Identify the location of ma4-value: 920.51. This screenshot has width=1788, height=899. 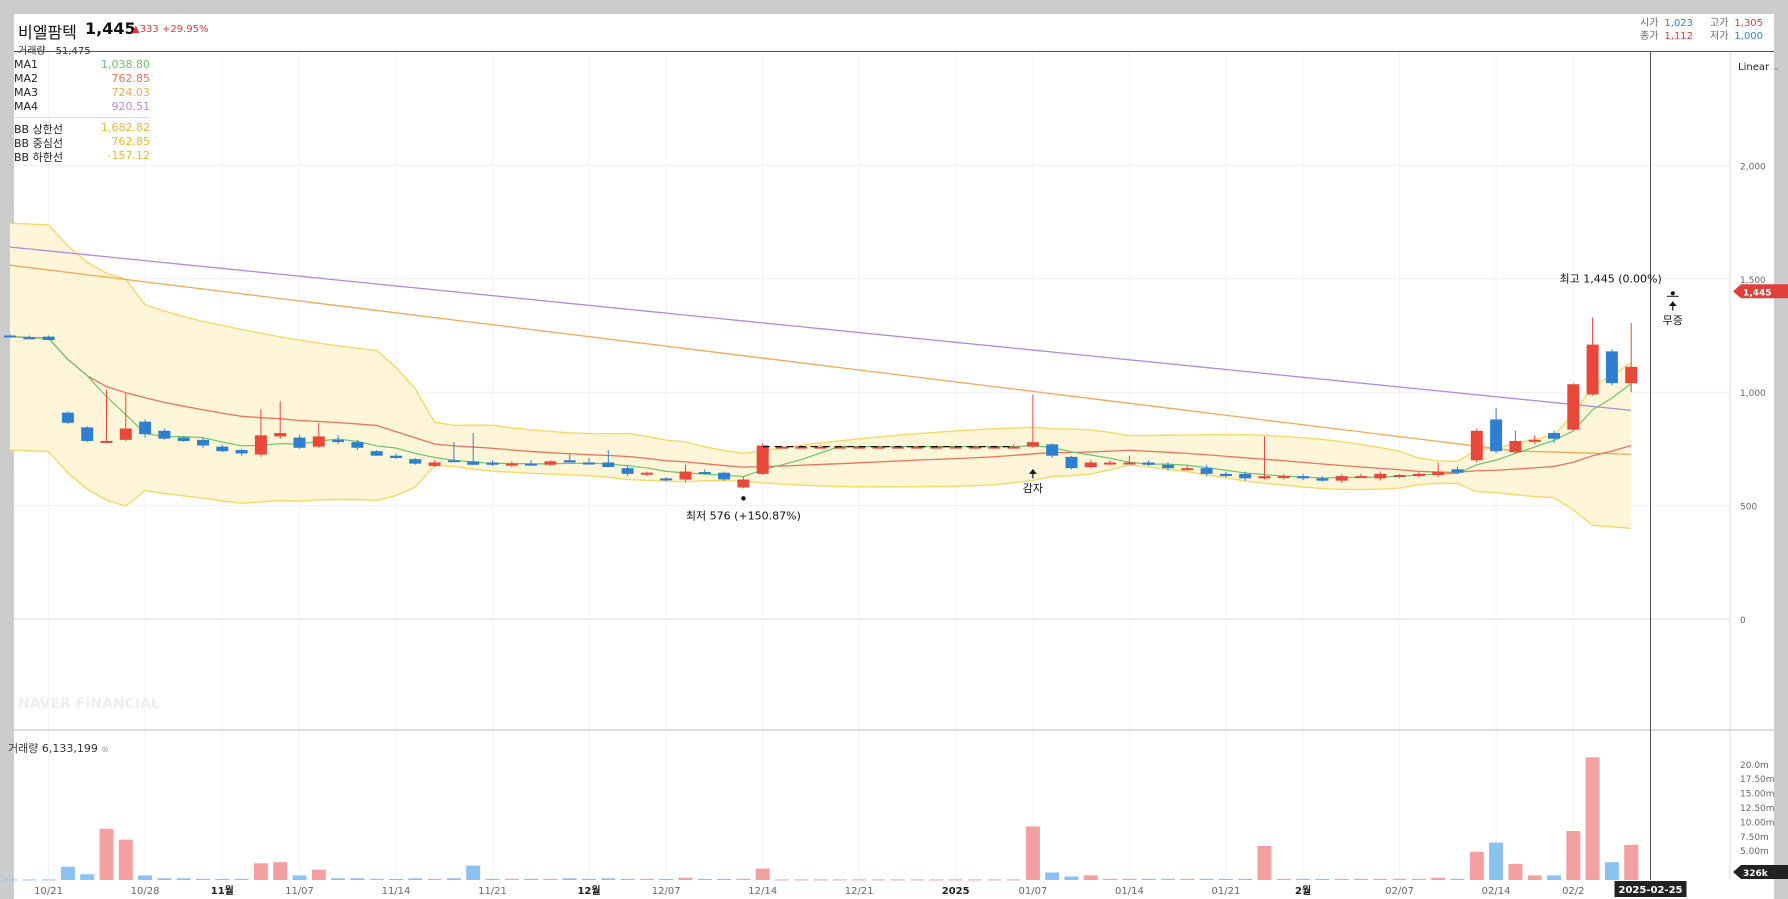
(131, 106).